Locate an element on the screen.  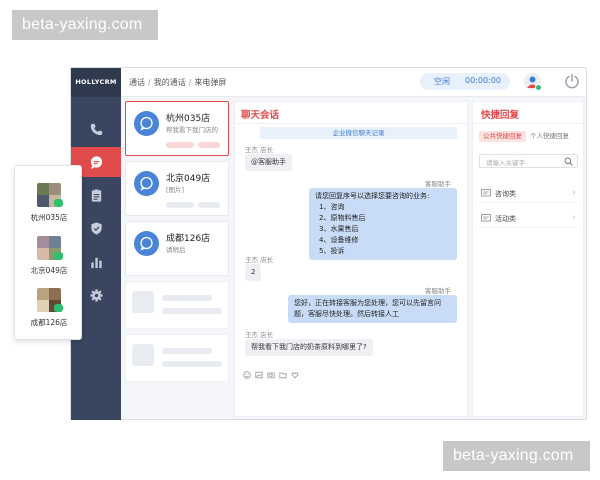
tab-public-replies: 公共快捷回复 is located at coordinates (502, 136).